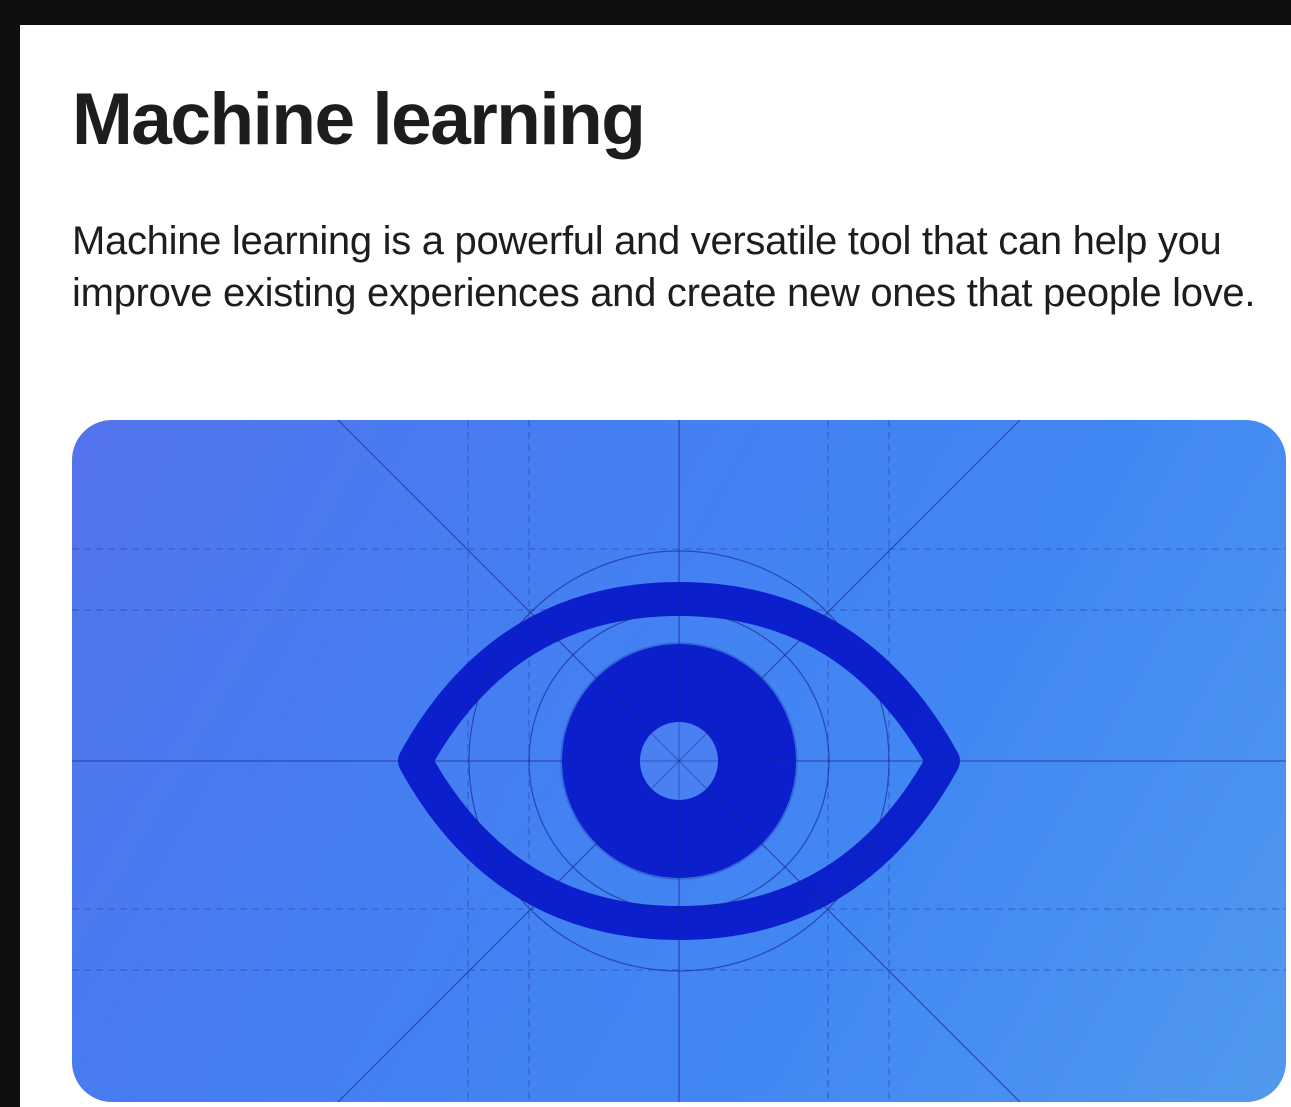 This screenshot has width=1291, height=1107. What do you see at coordinates (10, 566) in the screenshot?
I see `window-left-edge` at bounding box center [10, 566].